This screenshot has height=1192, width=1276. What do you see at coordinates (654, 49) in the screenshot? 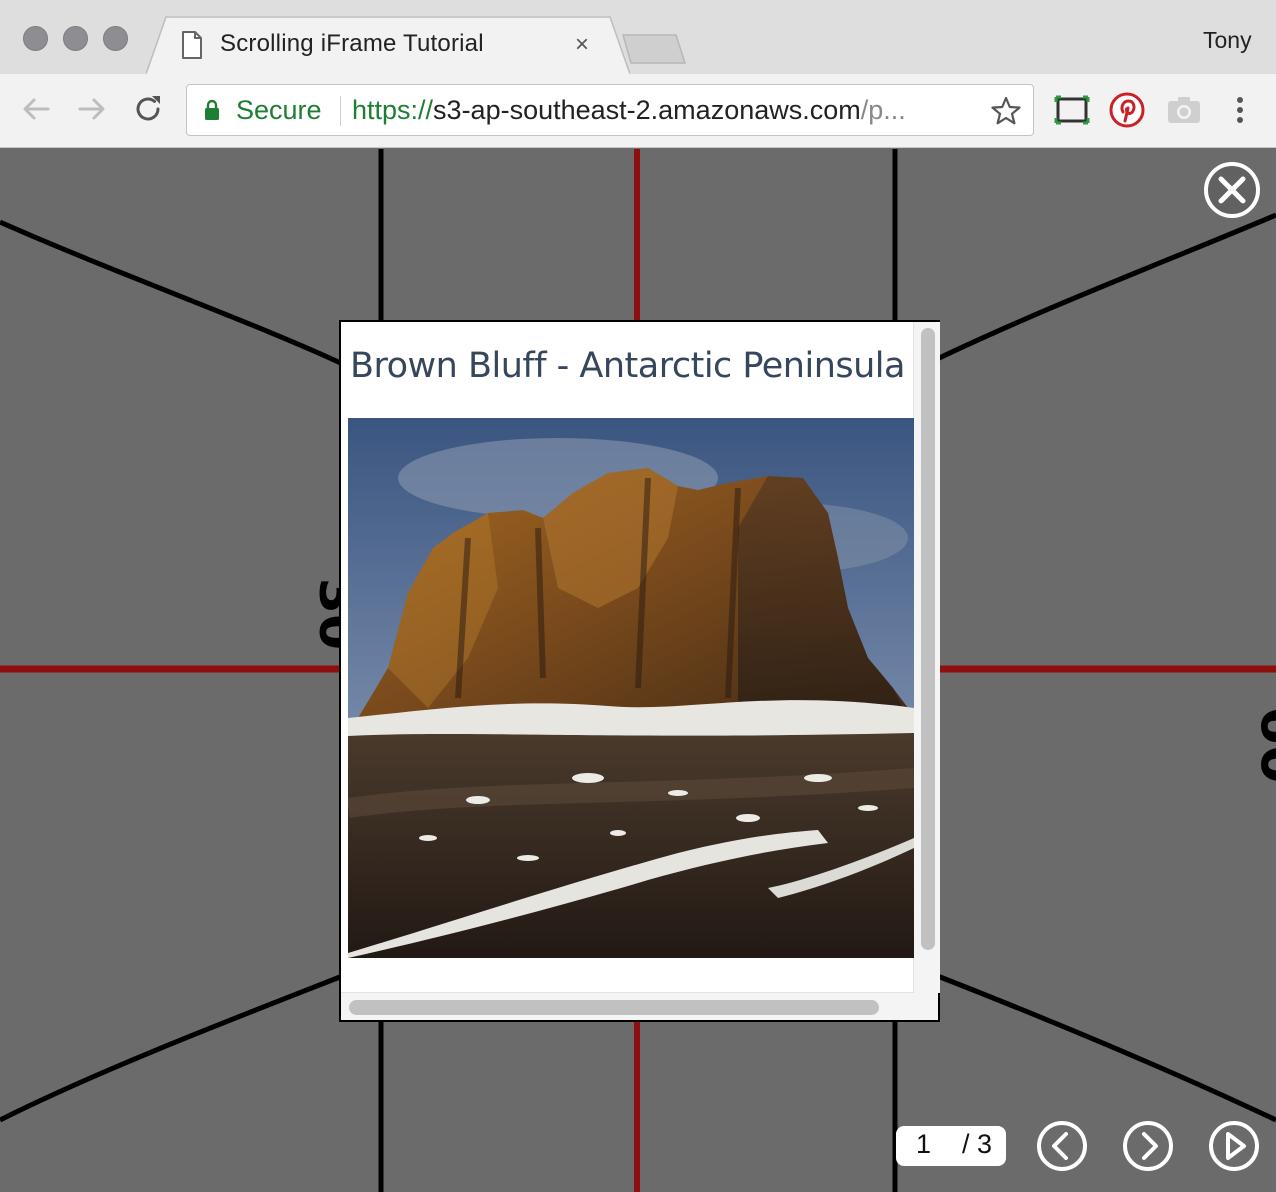
I see `new-tab-button` at bounding box center [654, 49].